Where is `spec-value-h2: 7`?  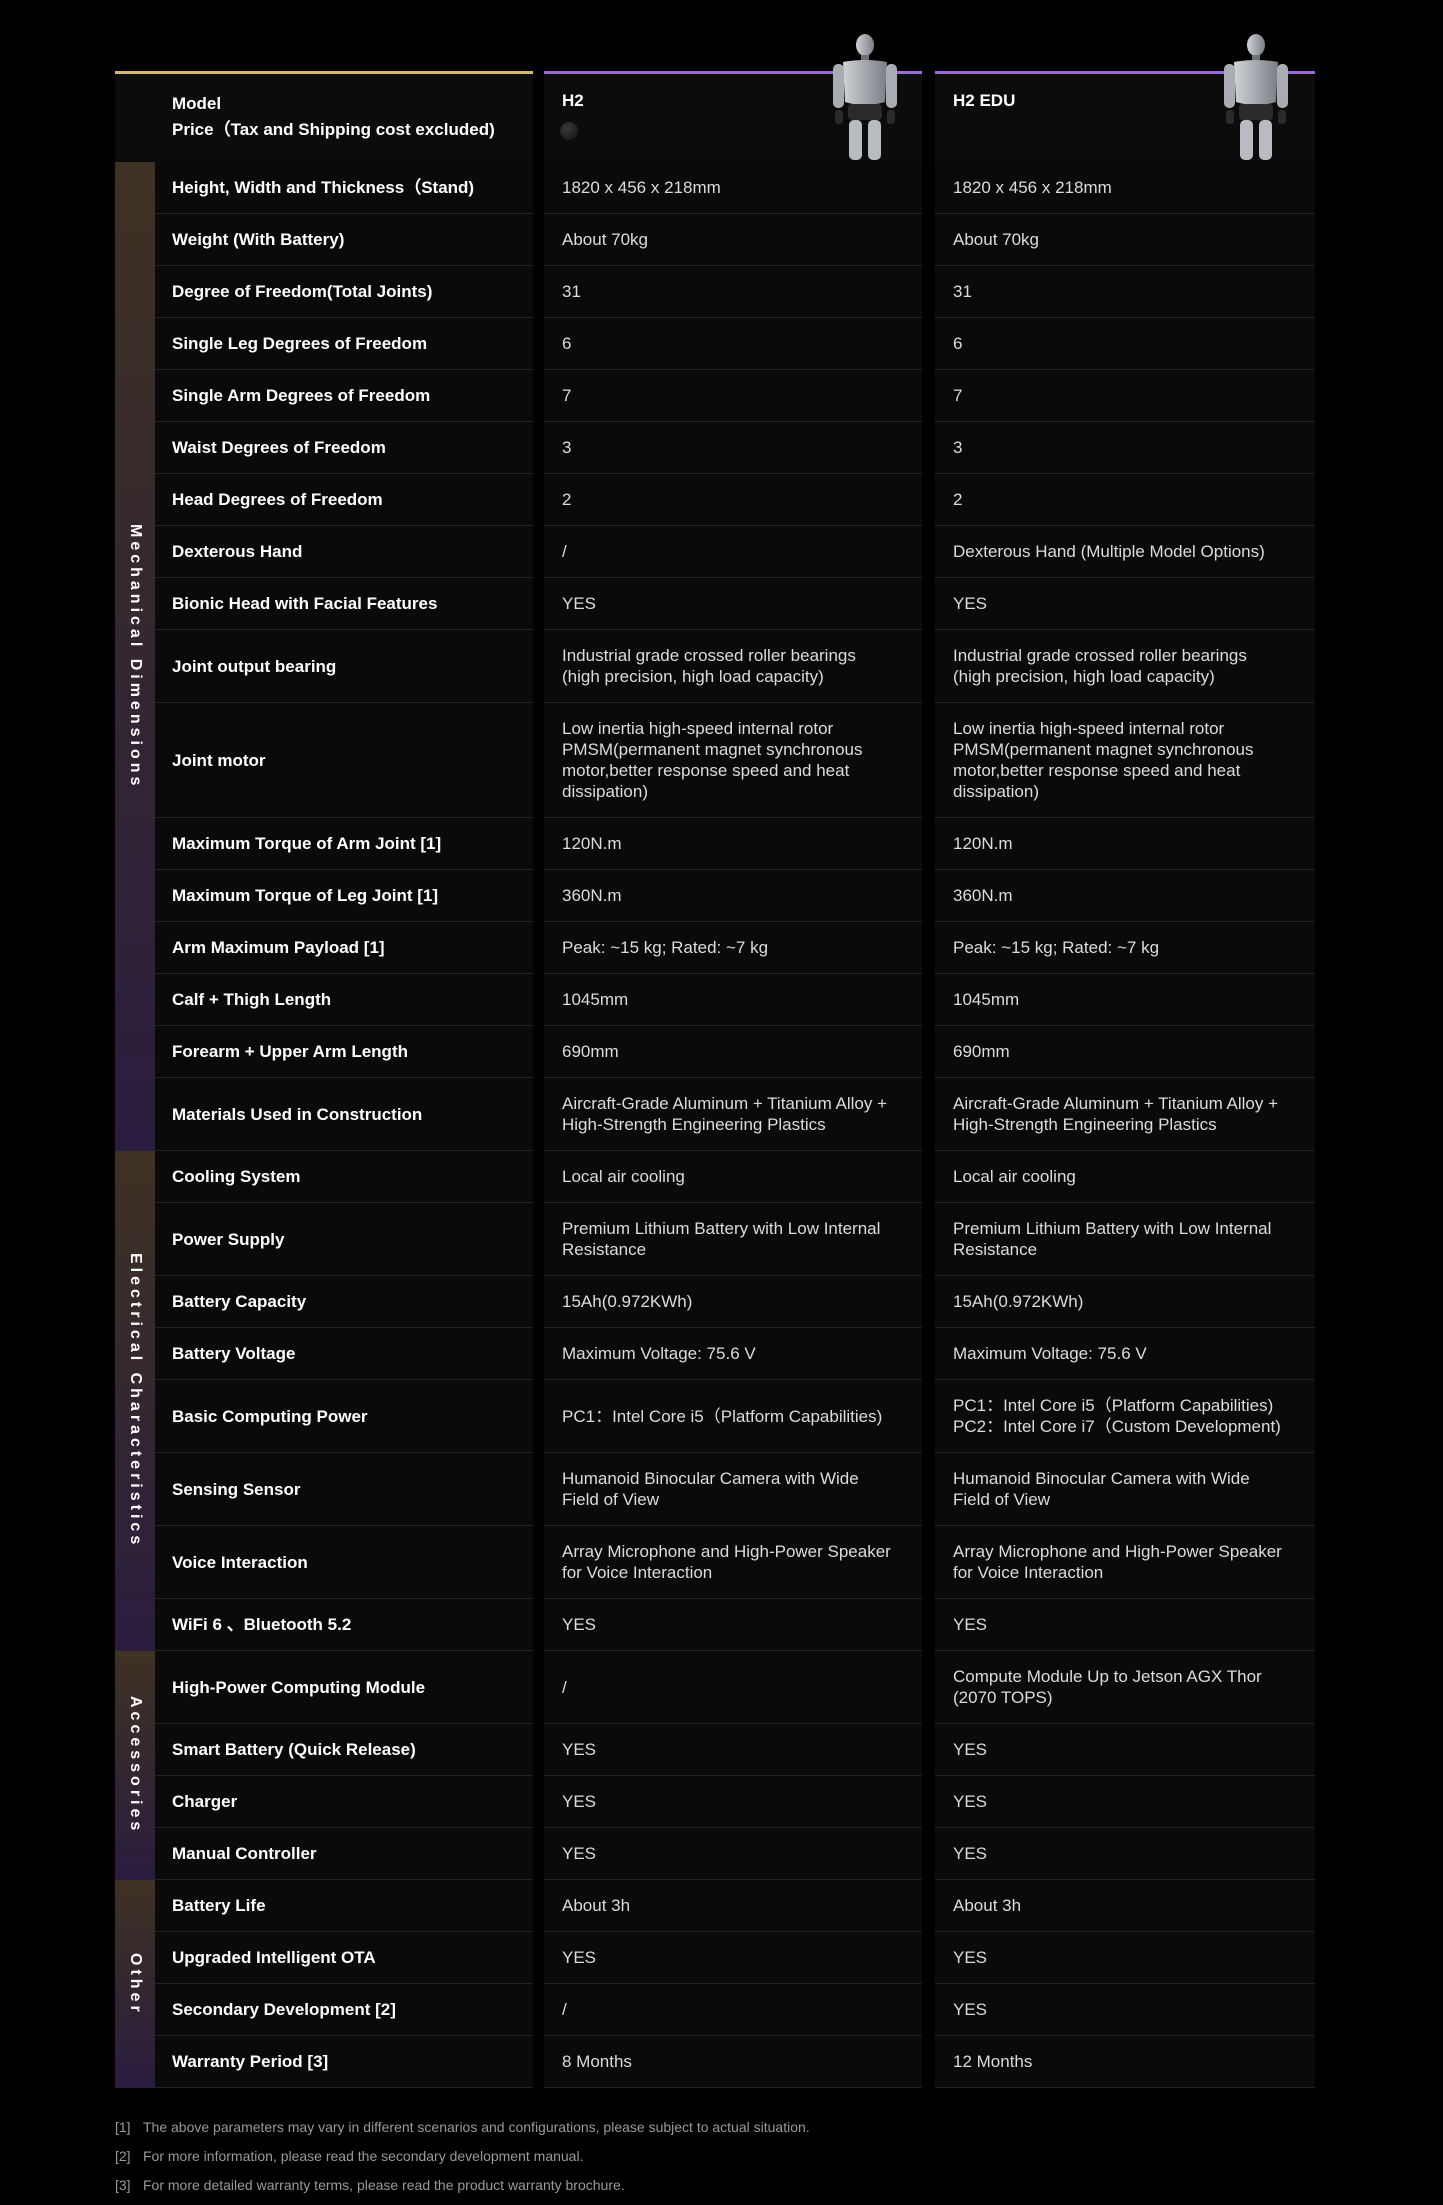
spec-value-h2: 7 is located at coordinates (733, 396).